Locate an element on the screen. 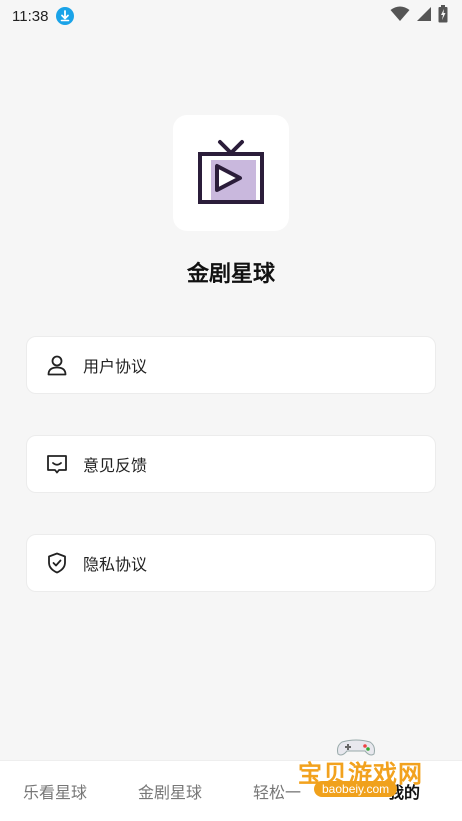 Image resolution: width=462 pixels, height=821 pixels. watermark: 宝贝游戏网 baobeiy.com is located at coordinates (373, 771).